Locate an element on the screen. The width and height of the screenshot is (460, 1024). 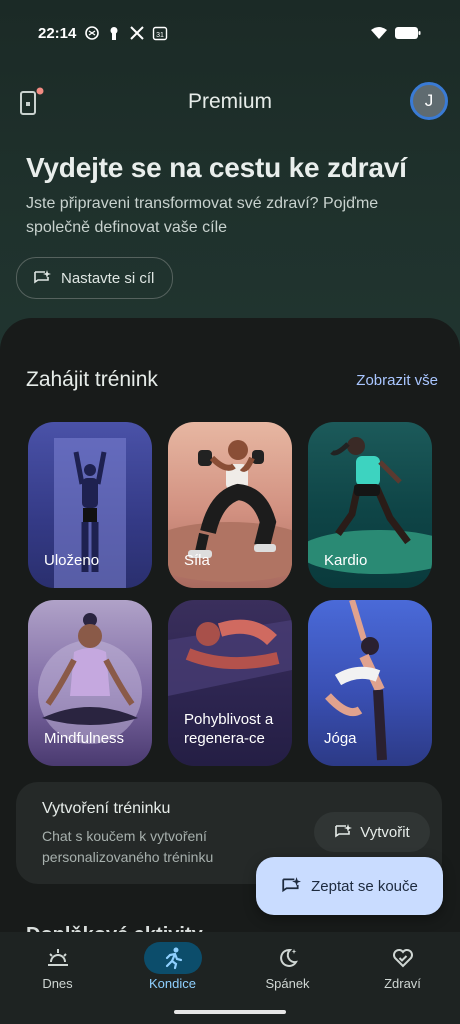
workout-tile-yoga: Jóga is located at coordinates (370, 683).